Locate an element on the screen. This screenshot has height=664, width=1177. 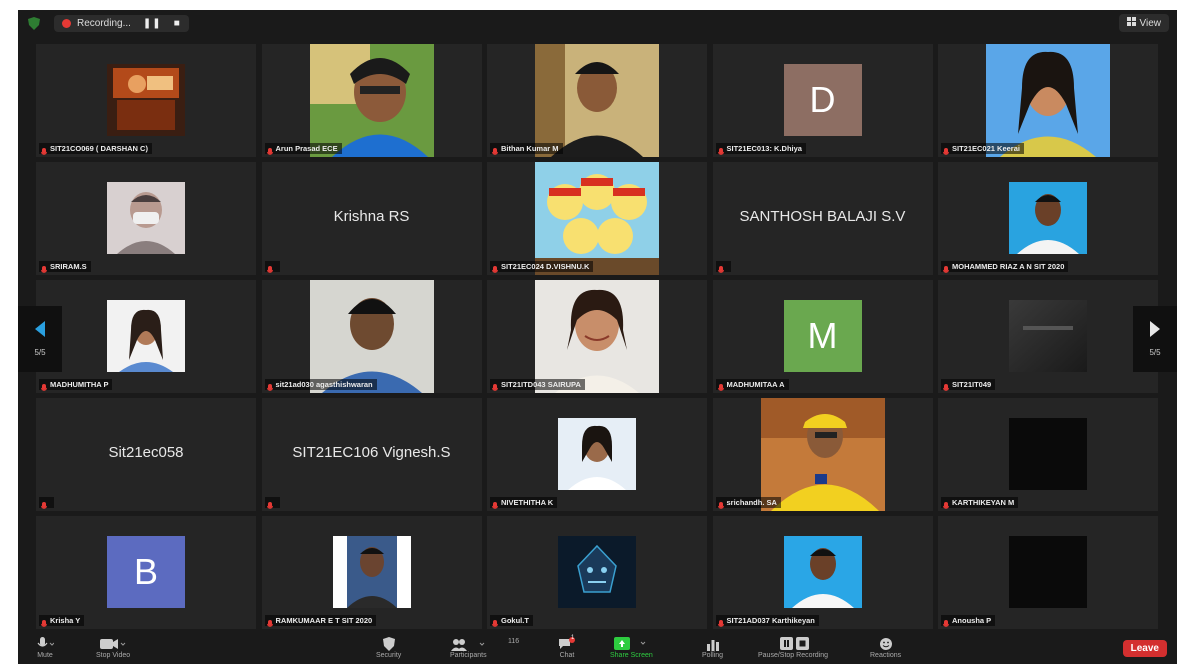
view-button: View is located at coordinates (1143, 23).